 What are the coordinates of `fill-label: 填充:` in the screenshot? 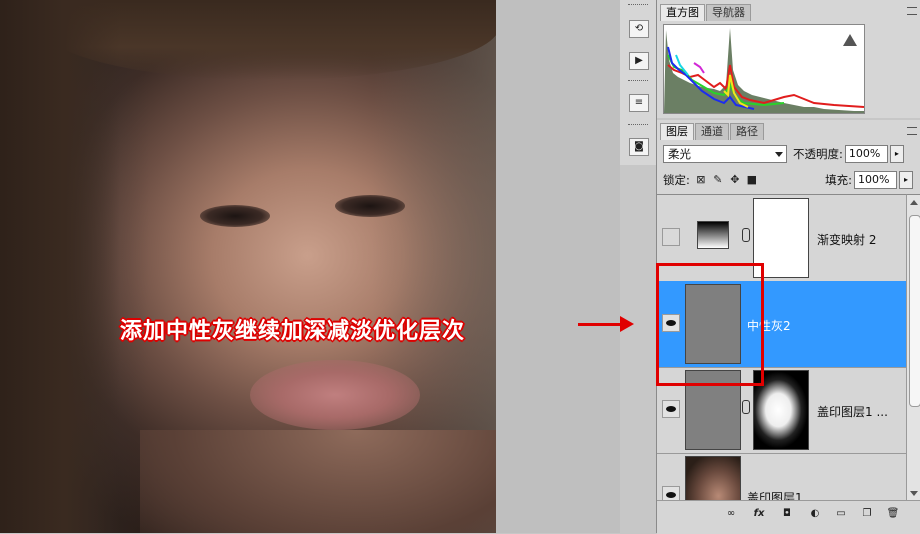 It's located at (838, 180).